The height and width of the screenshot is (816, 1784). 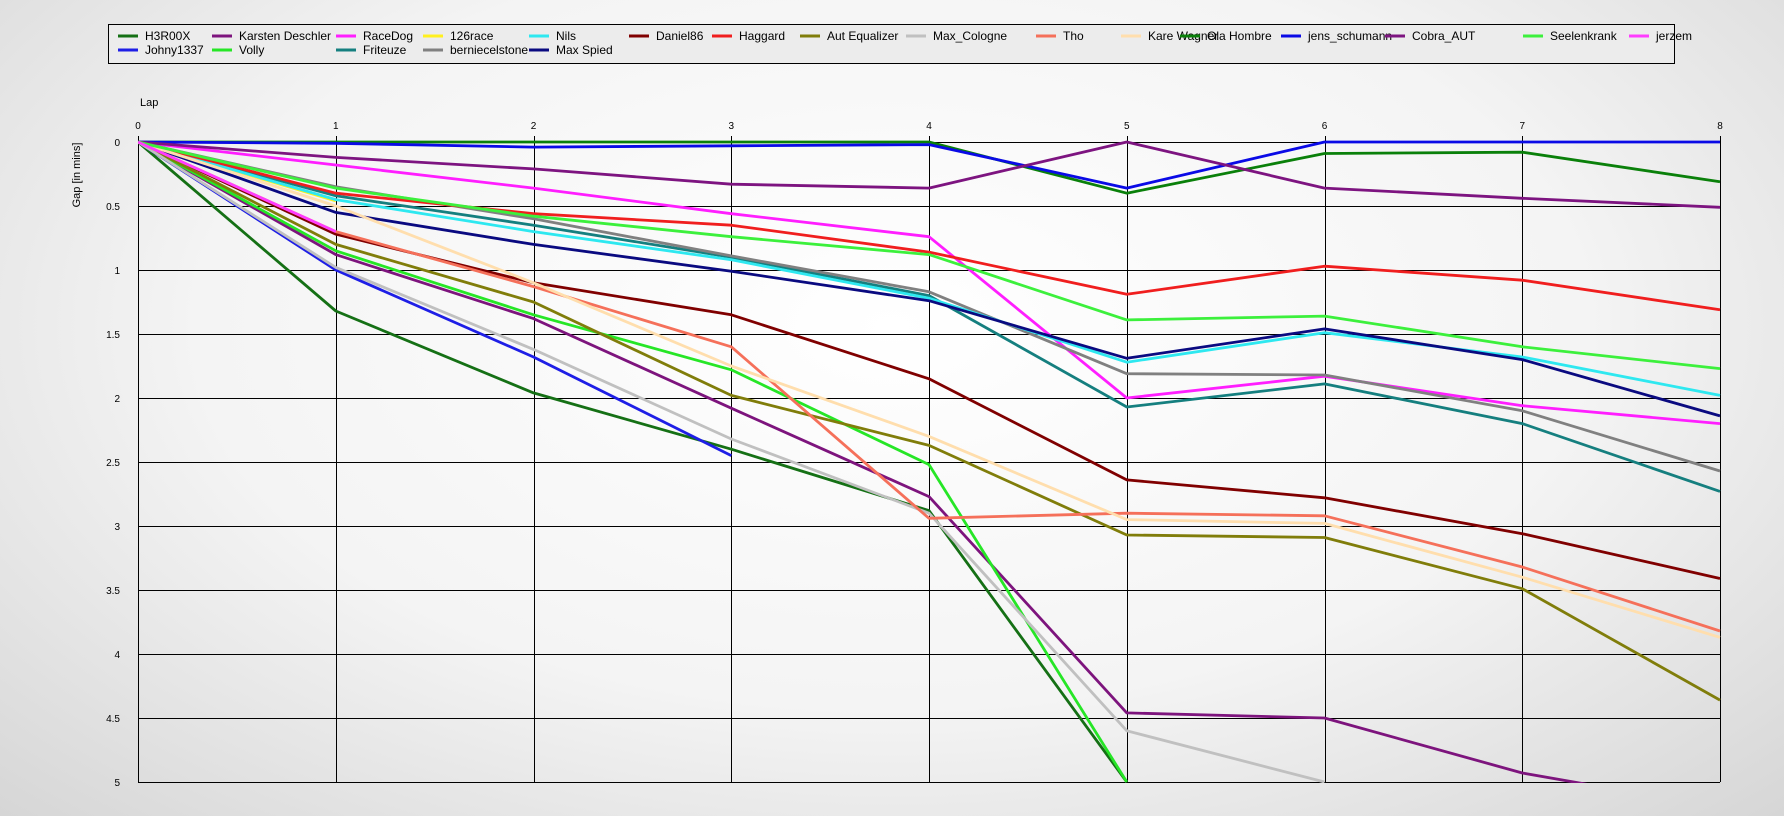 I want to click on x-tick-label: 8, so click(x=1720, y=126).